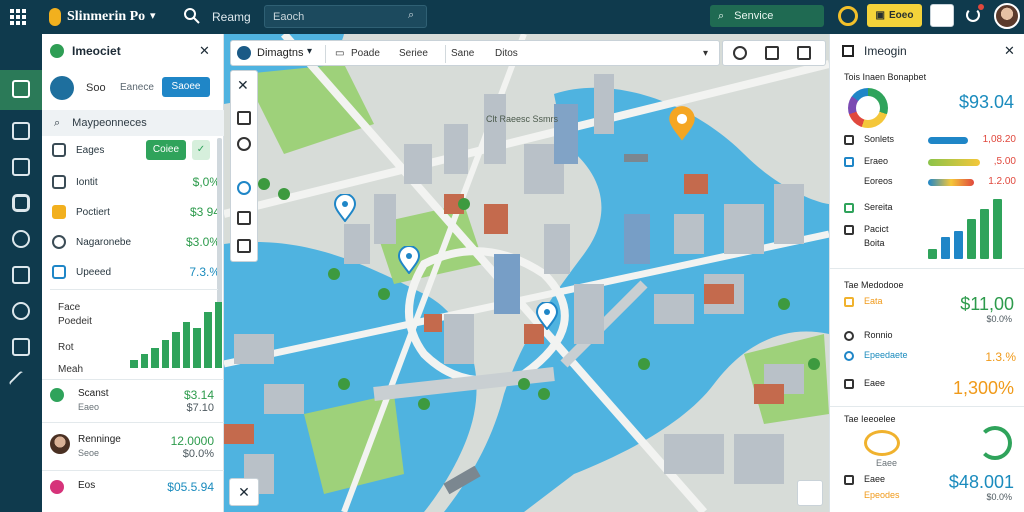 The height and width of the screenshot is (512, 1024). Describe the element at coordinates (21, 203) in the screenshot. I see `rail-layers-icon` at that location.